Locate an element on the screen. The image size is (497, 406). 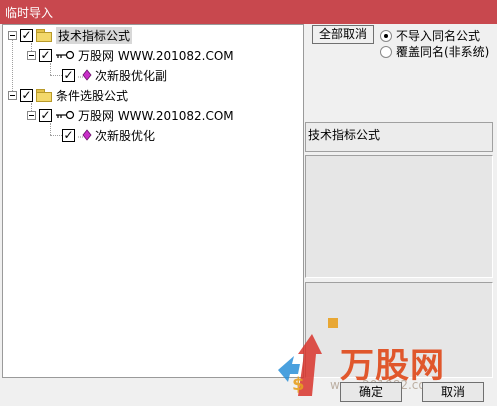
tree-node-group: ✓ 条件选股公式 is located at coordinates (68, 95).